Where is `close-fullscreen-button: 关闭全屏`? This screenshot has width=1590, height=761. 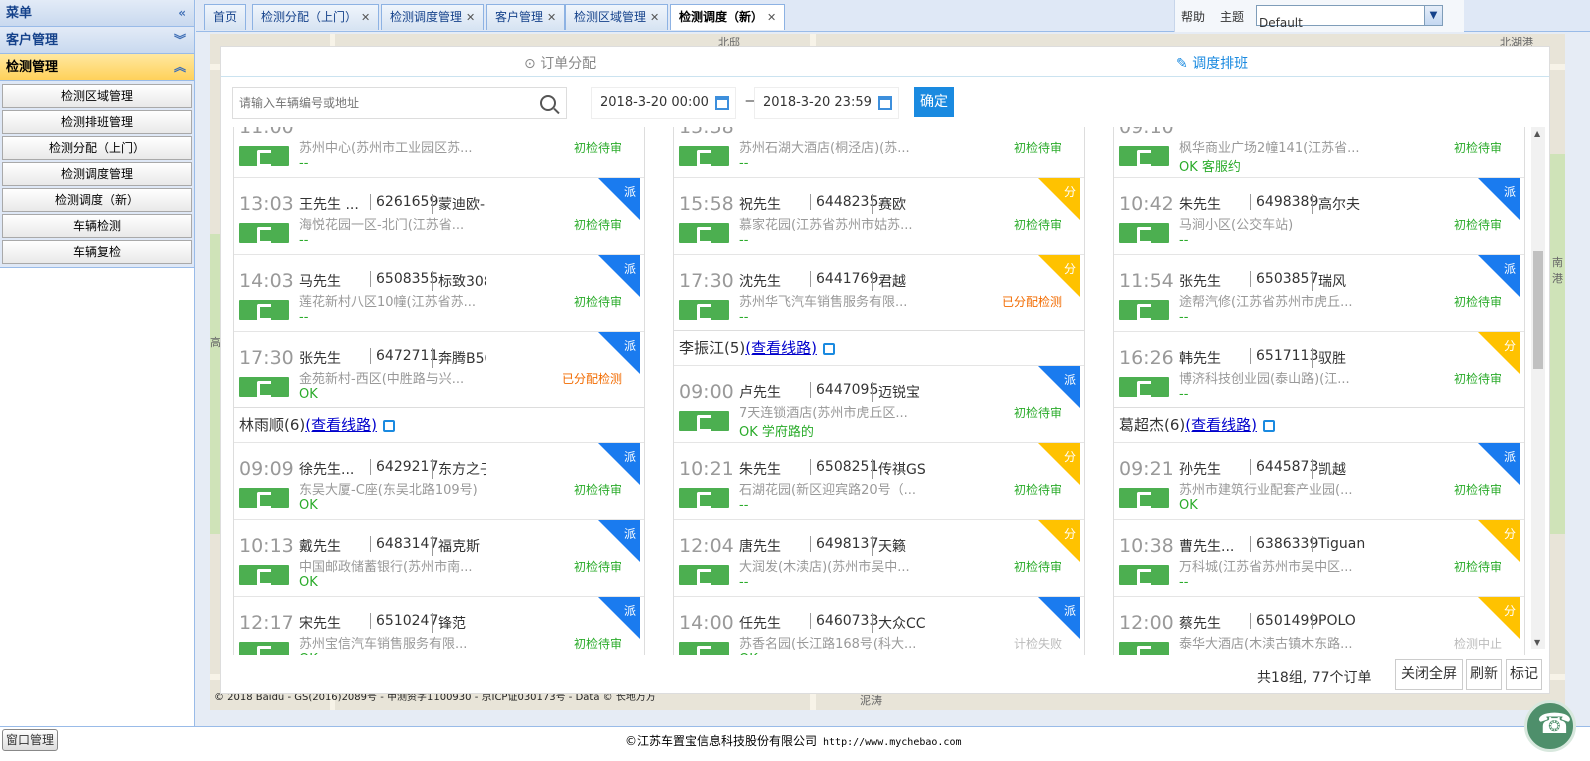 close-fullscreen-button: 关闭全屏 is located at coordinates (1429, 674).